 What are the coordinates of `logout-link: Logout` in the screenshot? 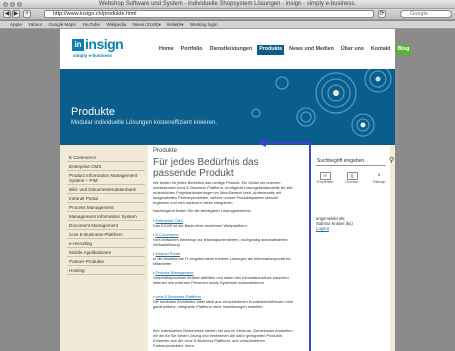 It's located at (322, 228).